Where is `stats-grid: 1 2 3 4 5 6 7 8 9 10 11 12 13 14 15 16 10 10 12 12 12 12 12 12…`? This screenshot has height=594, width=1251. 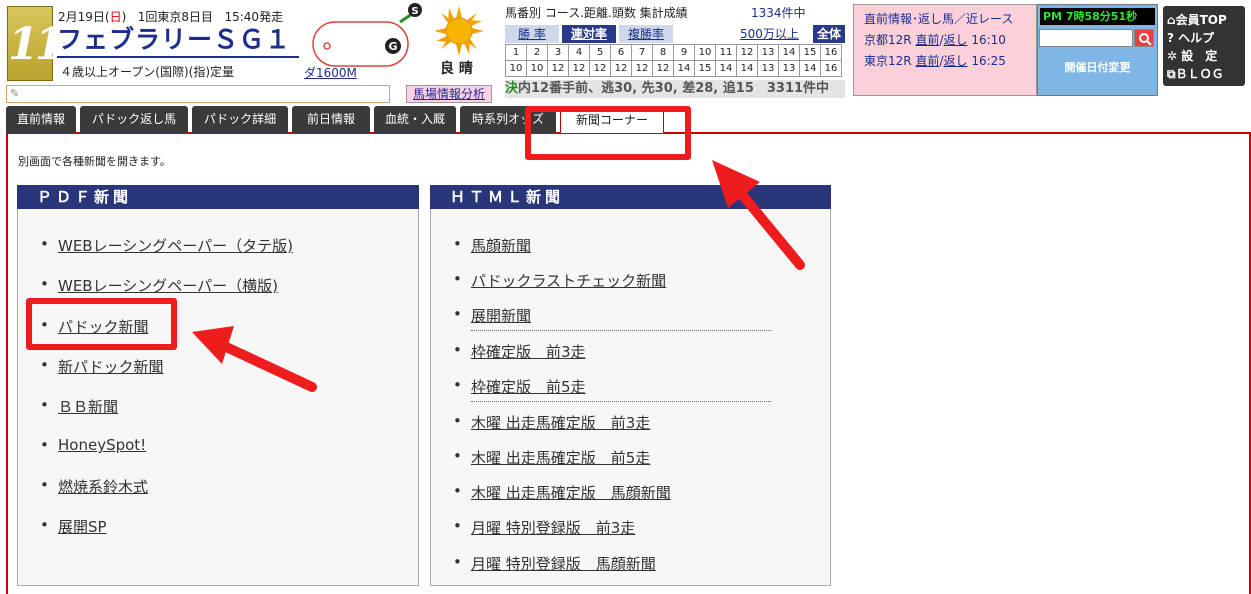
stats-grid: 1 2 3 4 5 6 7 8 9 10 11 12 13 14 15 16 10 10 12 12 12 12 12 12… is located at coordinates (673, 60).